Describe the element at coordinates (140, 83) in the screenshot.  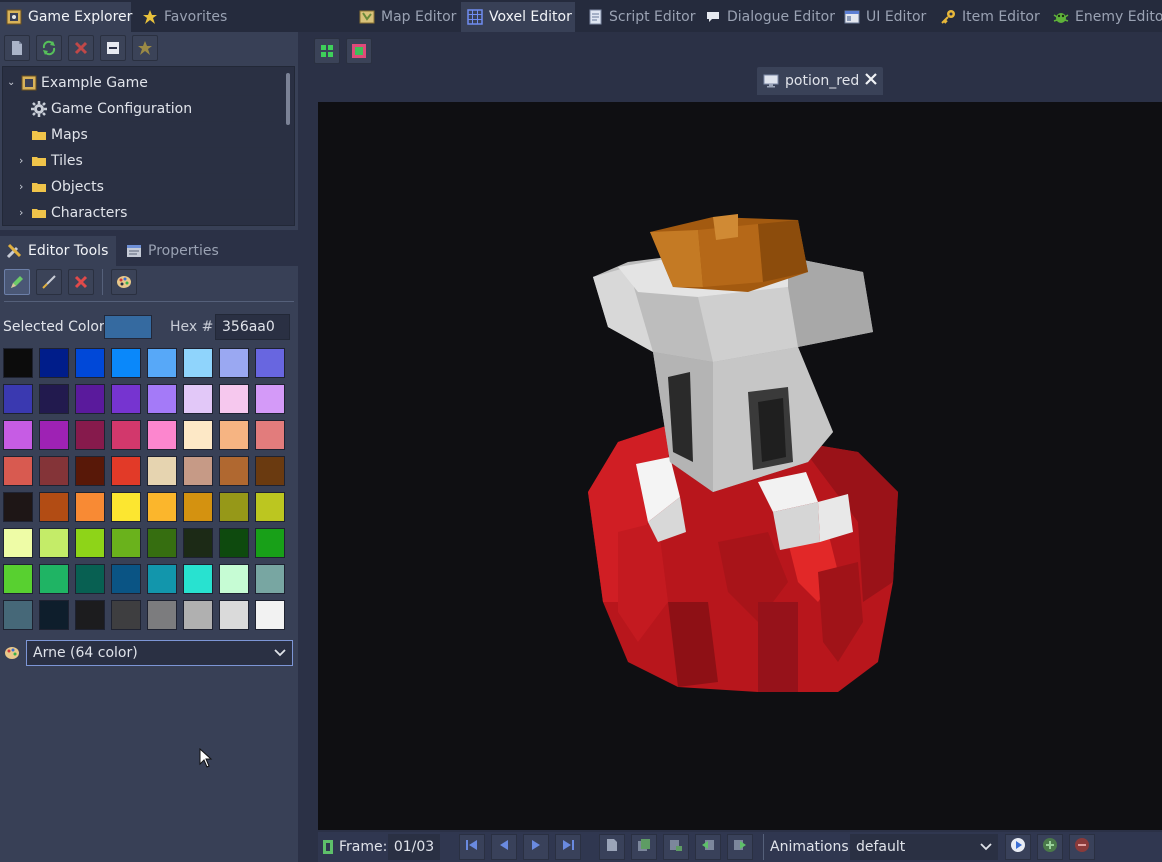
I see `tree-item-example-game: ⌄ Example Game` at that location.